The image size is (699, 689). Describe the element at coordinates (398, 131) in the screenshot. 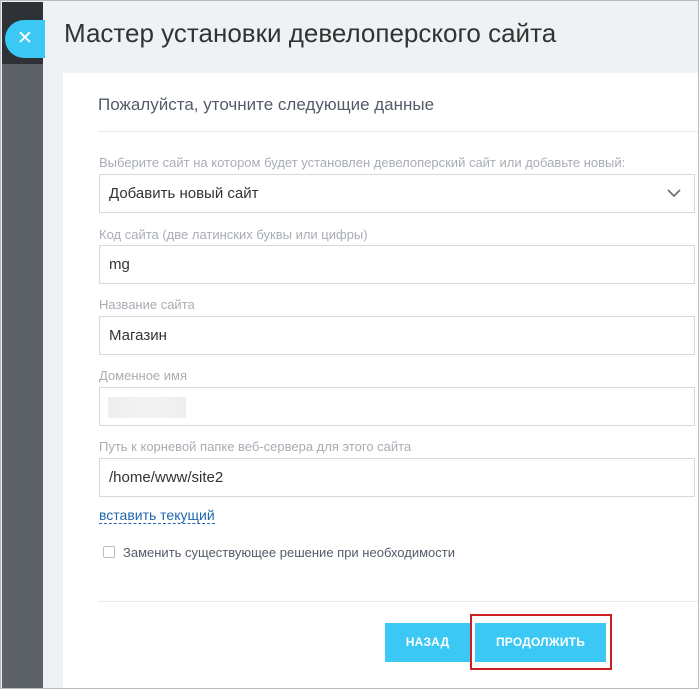

I see `heading-divider` at that location.